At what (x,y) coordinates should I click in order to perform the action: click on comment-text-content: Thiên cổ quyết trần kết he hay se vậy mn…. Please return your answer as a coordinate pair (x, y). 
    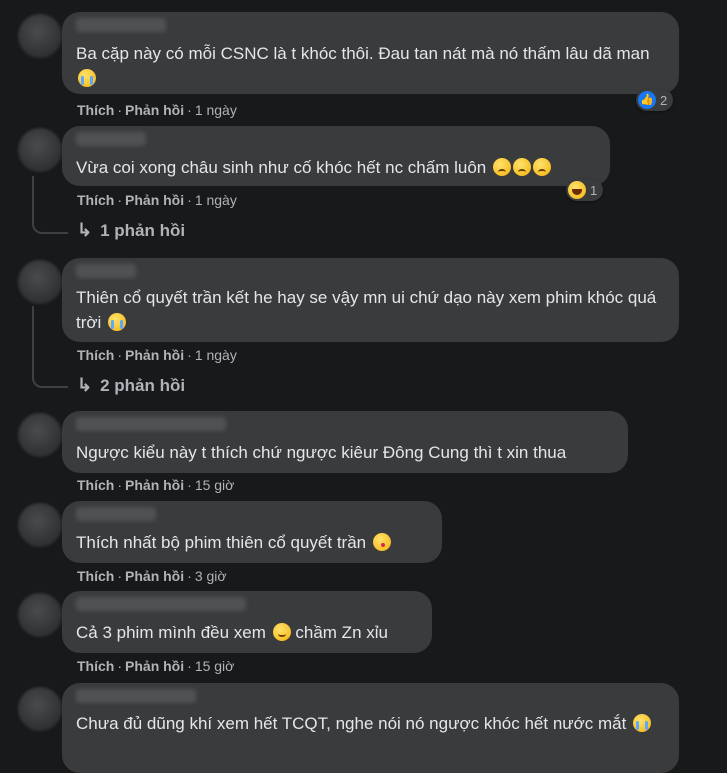
    Looking at the image, I should click on (366, 310).